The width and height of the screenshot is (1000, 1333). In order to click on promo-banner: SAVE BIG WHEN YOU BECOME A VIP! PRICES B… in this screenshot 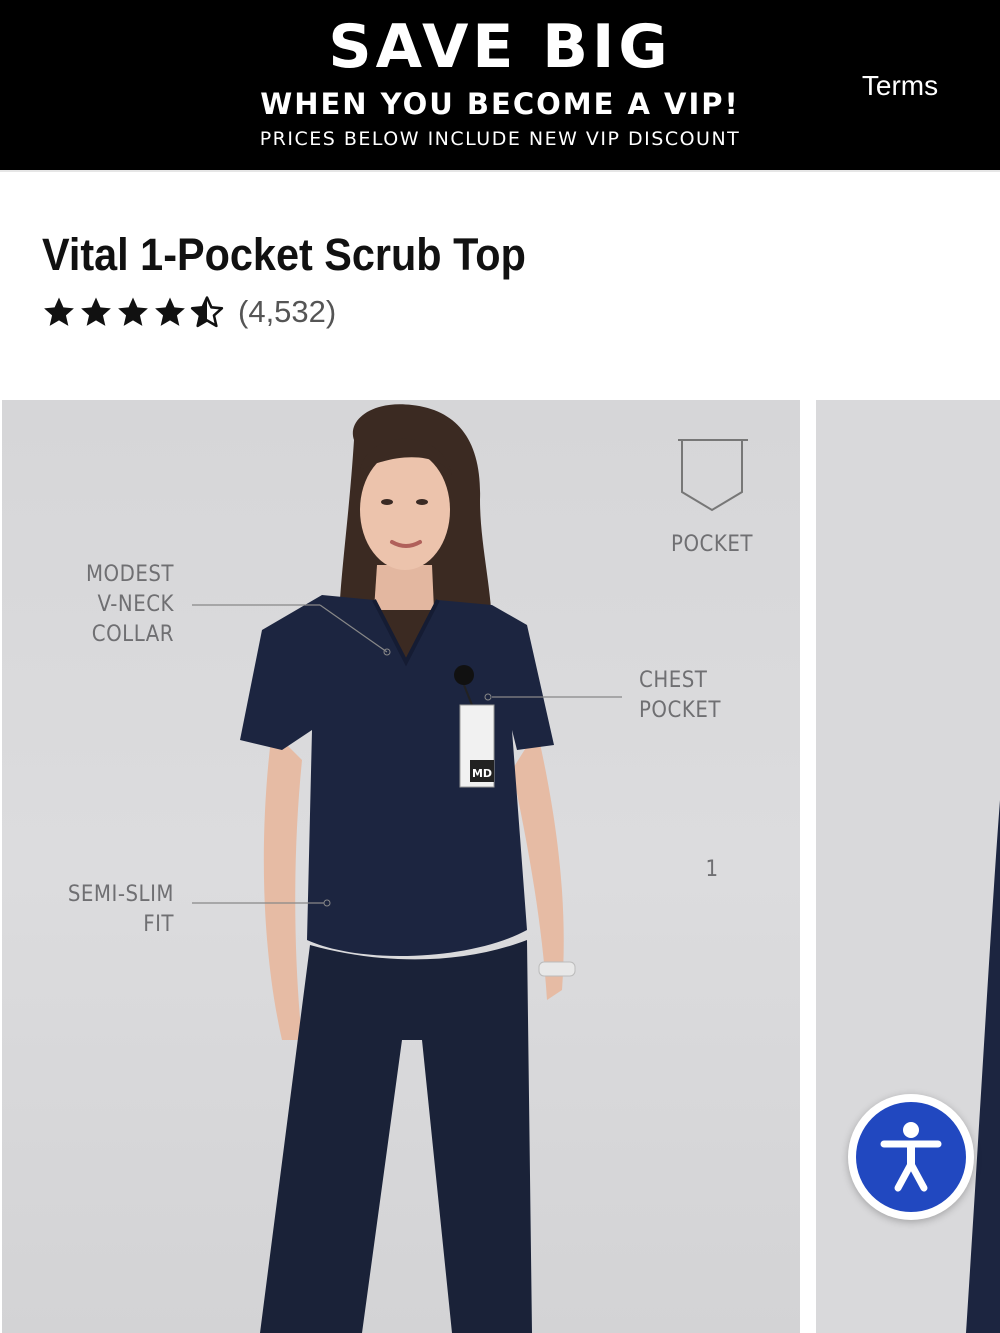, I will do `click(500, 85)`.